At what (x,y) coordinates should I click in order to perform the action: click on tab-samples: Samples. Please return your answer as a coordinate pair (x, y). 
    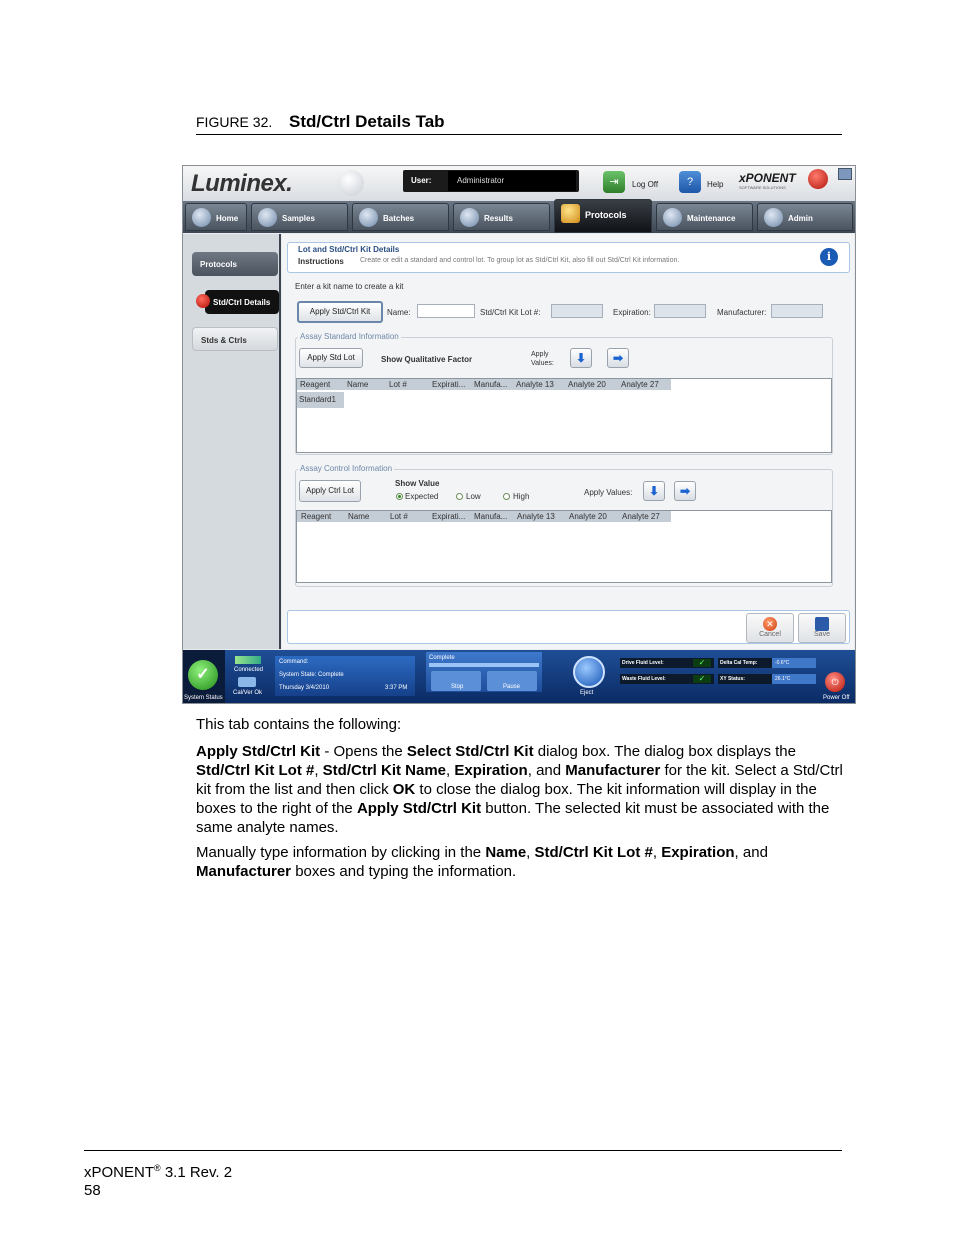
    Looking at the image, I should click on (299, 217).